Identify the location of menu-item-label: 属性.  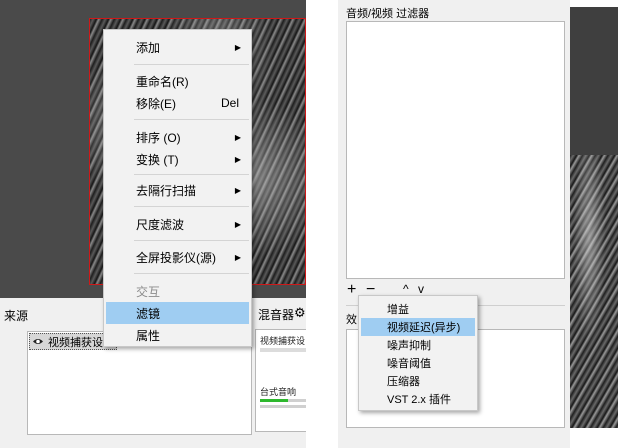
(148, 335).